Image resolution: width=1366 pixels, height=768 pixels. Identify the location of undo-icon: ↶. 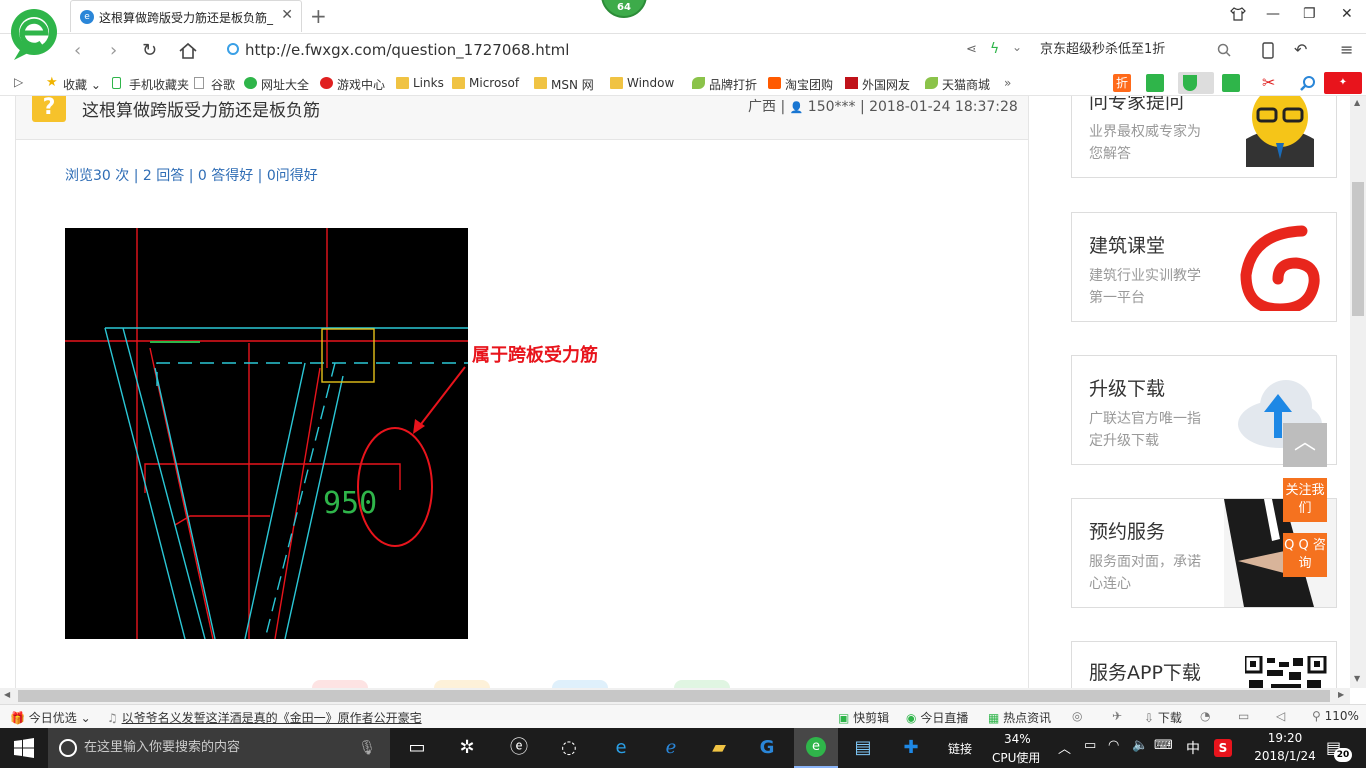
(1300, 49).